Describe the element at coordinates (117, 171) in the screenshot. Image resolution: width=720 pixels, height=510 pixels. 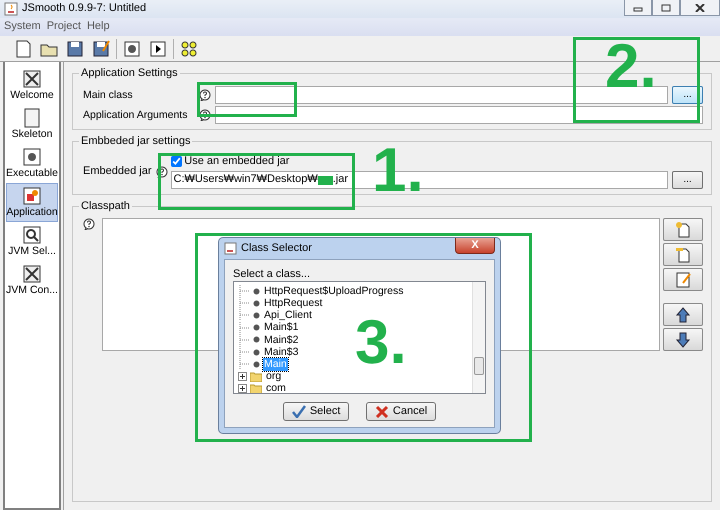
I see `field-label: Embedded jar` at that location.